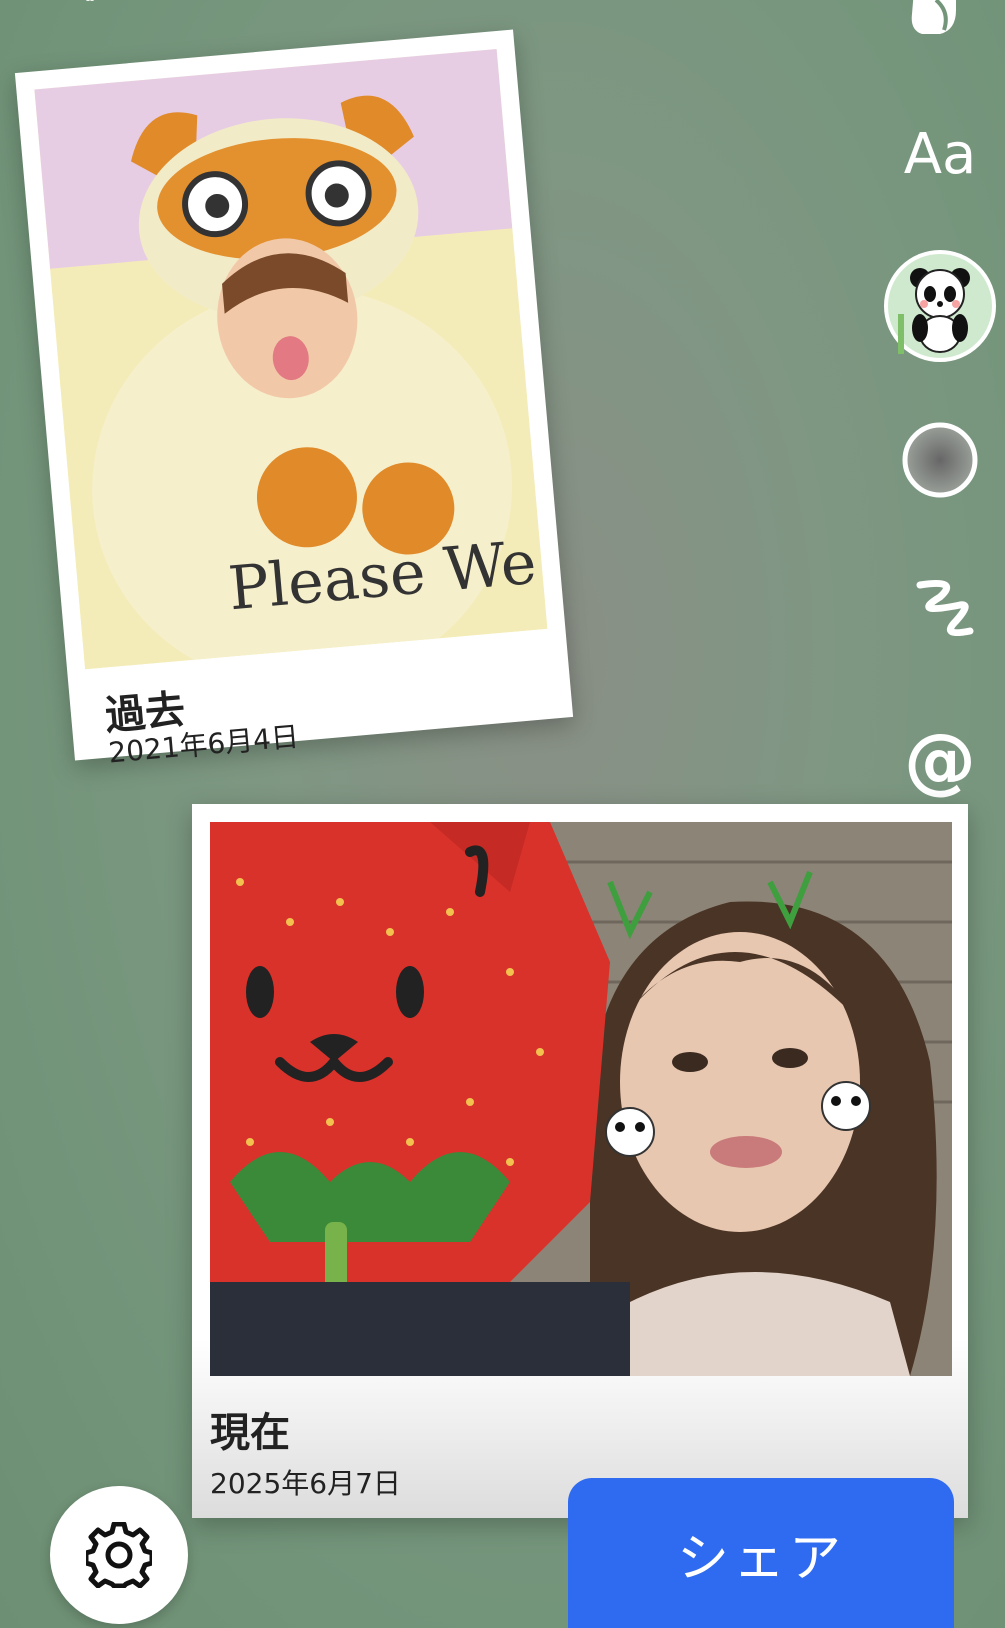 The width and height of the screenshot is (1005, 1628). I want to click on panda-sticker-button, so click(940, 308).